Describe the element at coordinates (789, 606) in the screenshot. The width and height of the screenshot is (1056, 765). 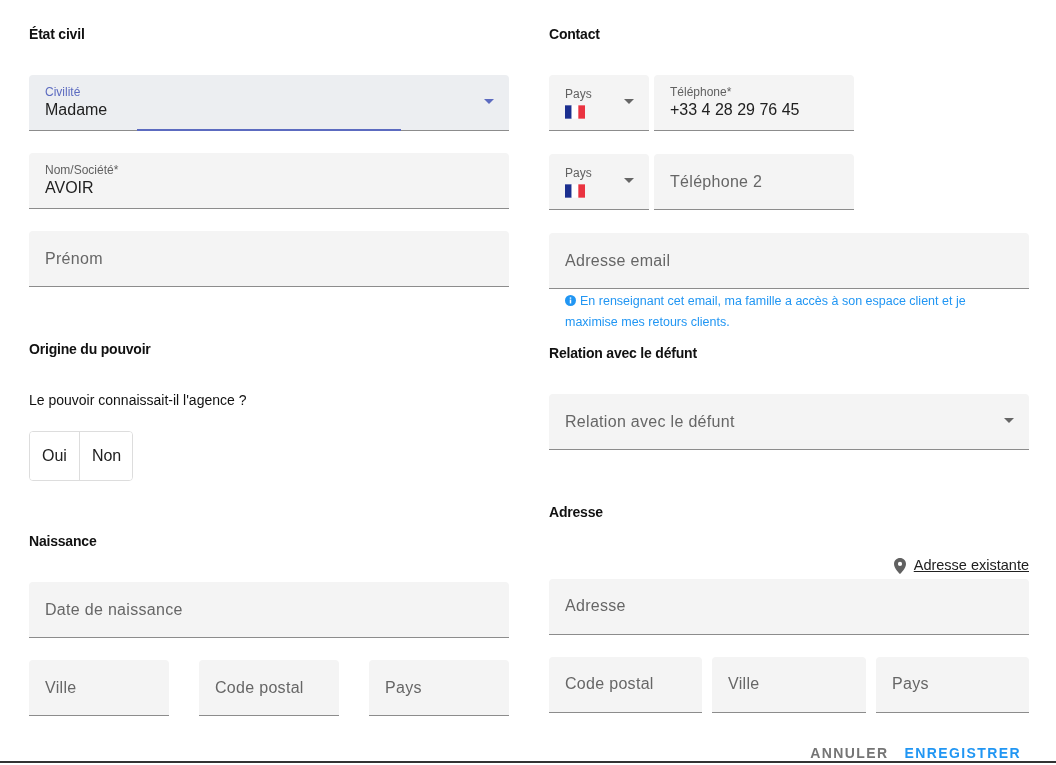
I see `address-field: Adresse` at that location.